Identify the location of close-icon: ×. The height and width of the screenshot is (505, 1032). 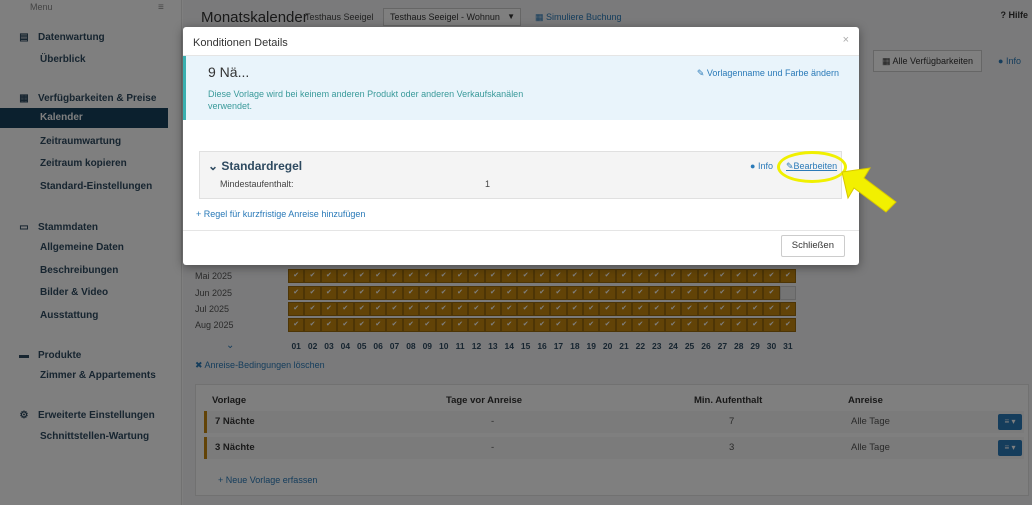
(846, 40).